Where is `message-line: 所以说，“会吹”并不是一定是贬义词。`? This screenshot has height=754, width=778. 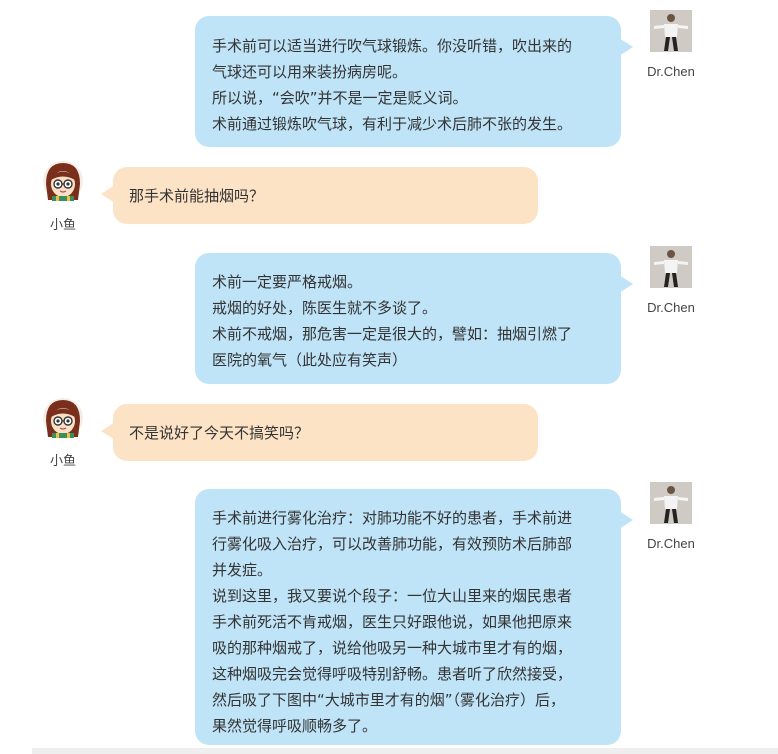 message-line: 所以说，“会吹”并不是一定是贬义词。 is located at coordinates (340, 98).